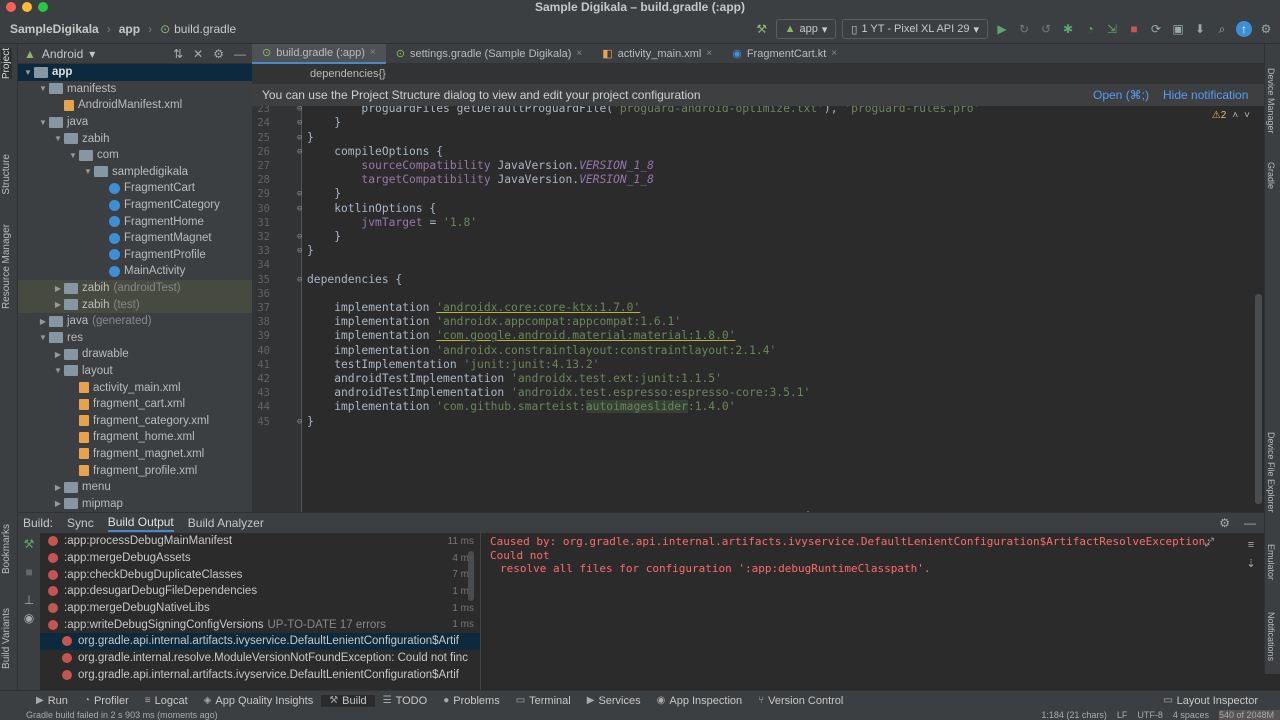 The image size is (1280, 720). I want to click on tool-window-run: ▶ Run, so click(52, 701).